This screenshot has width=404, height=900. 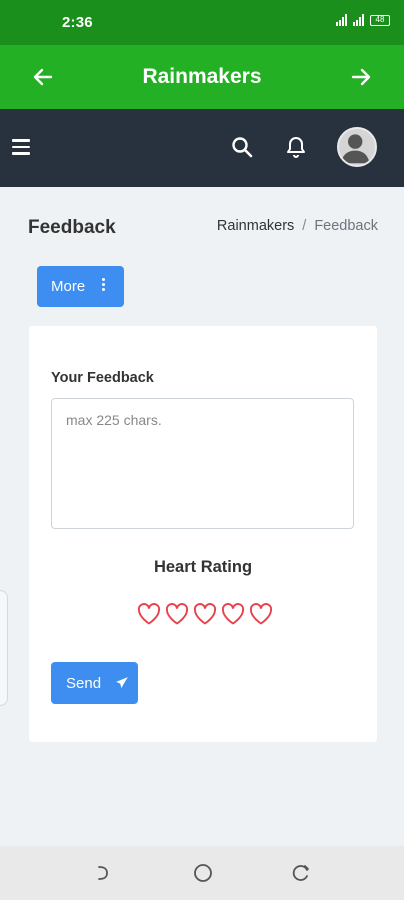 What do you see at coordinates (296, 147) in the screenshot?
I see `notification-bell-icon` at bounding box center [296, 147].